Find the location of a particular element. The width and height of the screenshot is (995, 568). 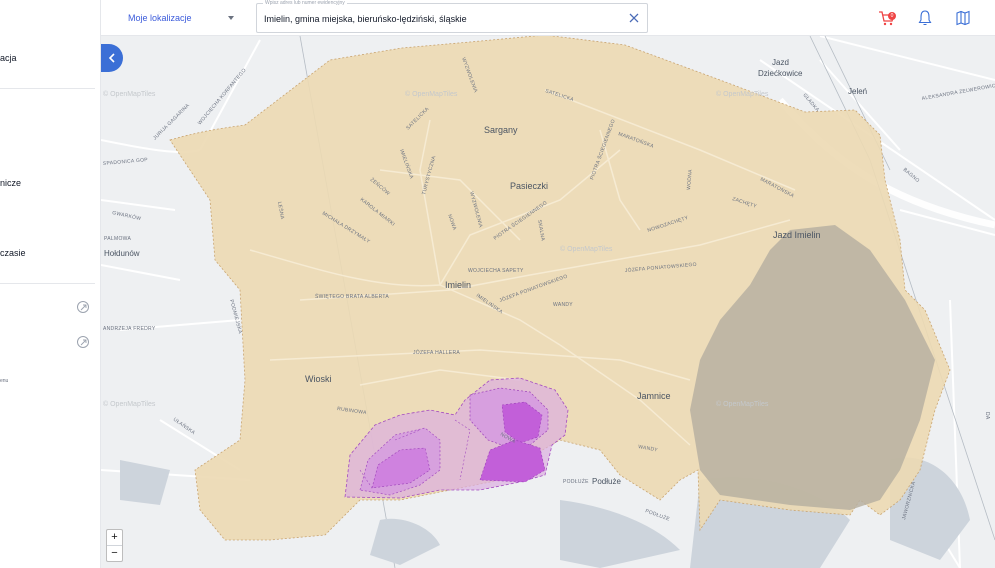

place-jazd: Jazd is located at coordinates (780, 62).